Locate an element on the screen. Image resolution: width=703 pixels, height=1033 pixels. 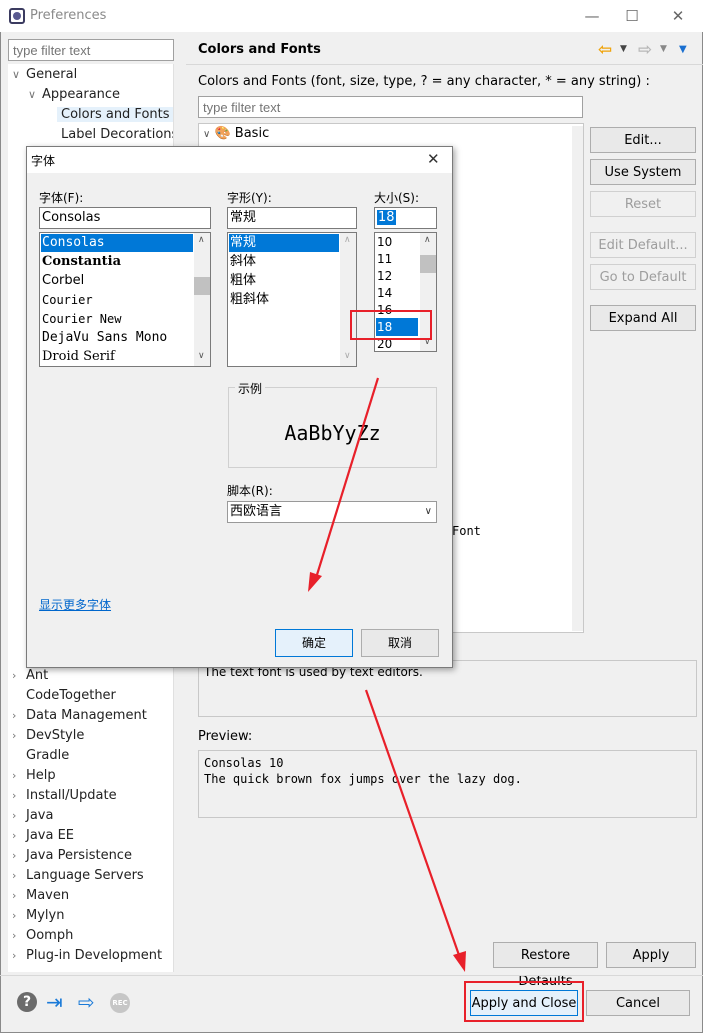
annotation-arrows is located at coordinates (387, 674).